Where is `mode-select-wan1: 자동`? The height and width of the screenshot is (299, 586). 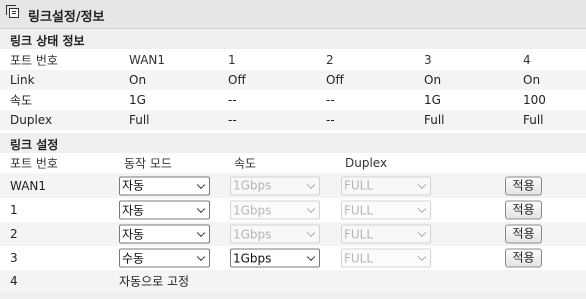 mode-select-wan1: 자동 is located at coordinates (164, 185).